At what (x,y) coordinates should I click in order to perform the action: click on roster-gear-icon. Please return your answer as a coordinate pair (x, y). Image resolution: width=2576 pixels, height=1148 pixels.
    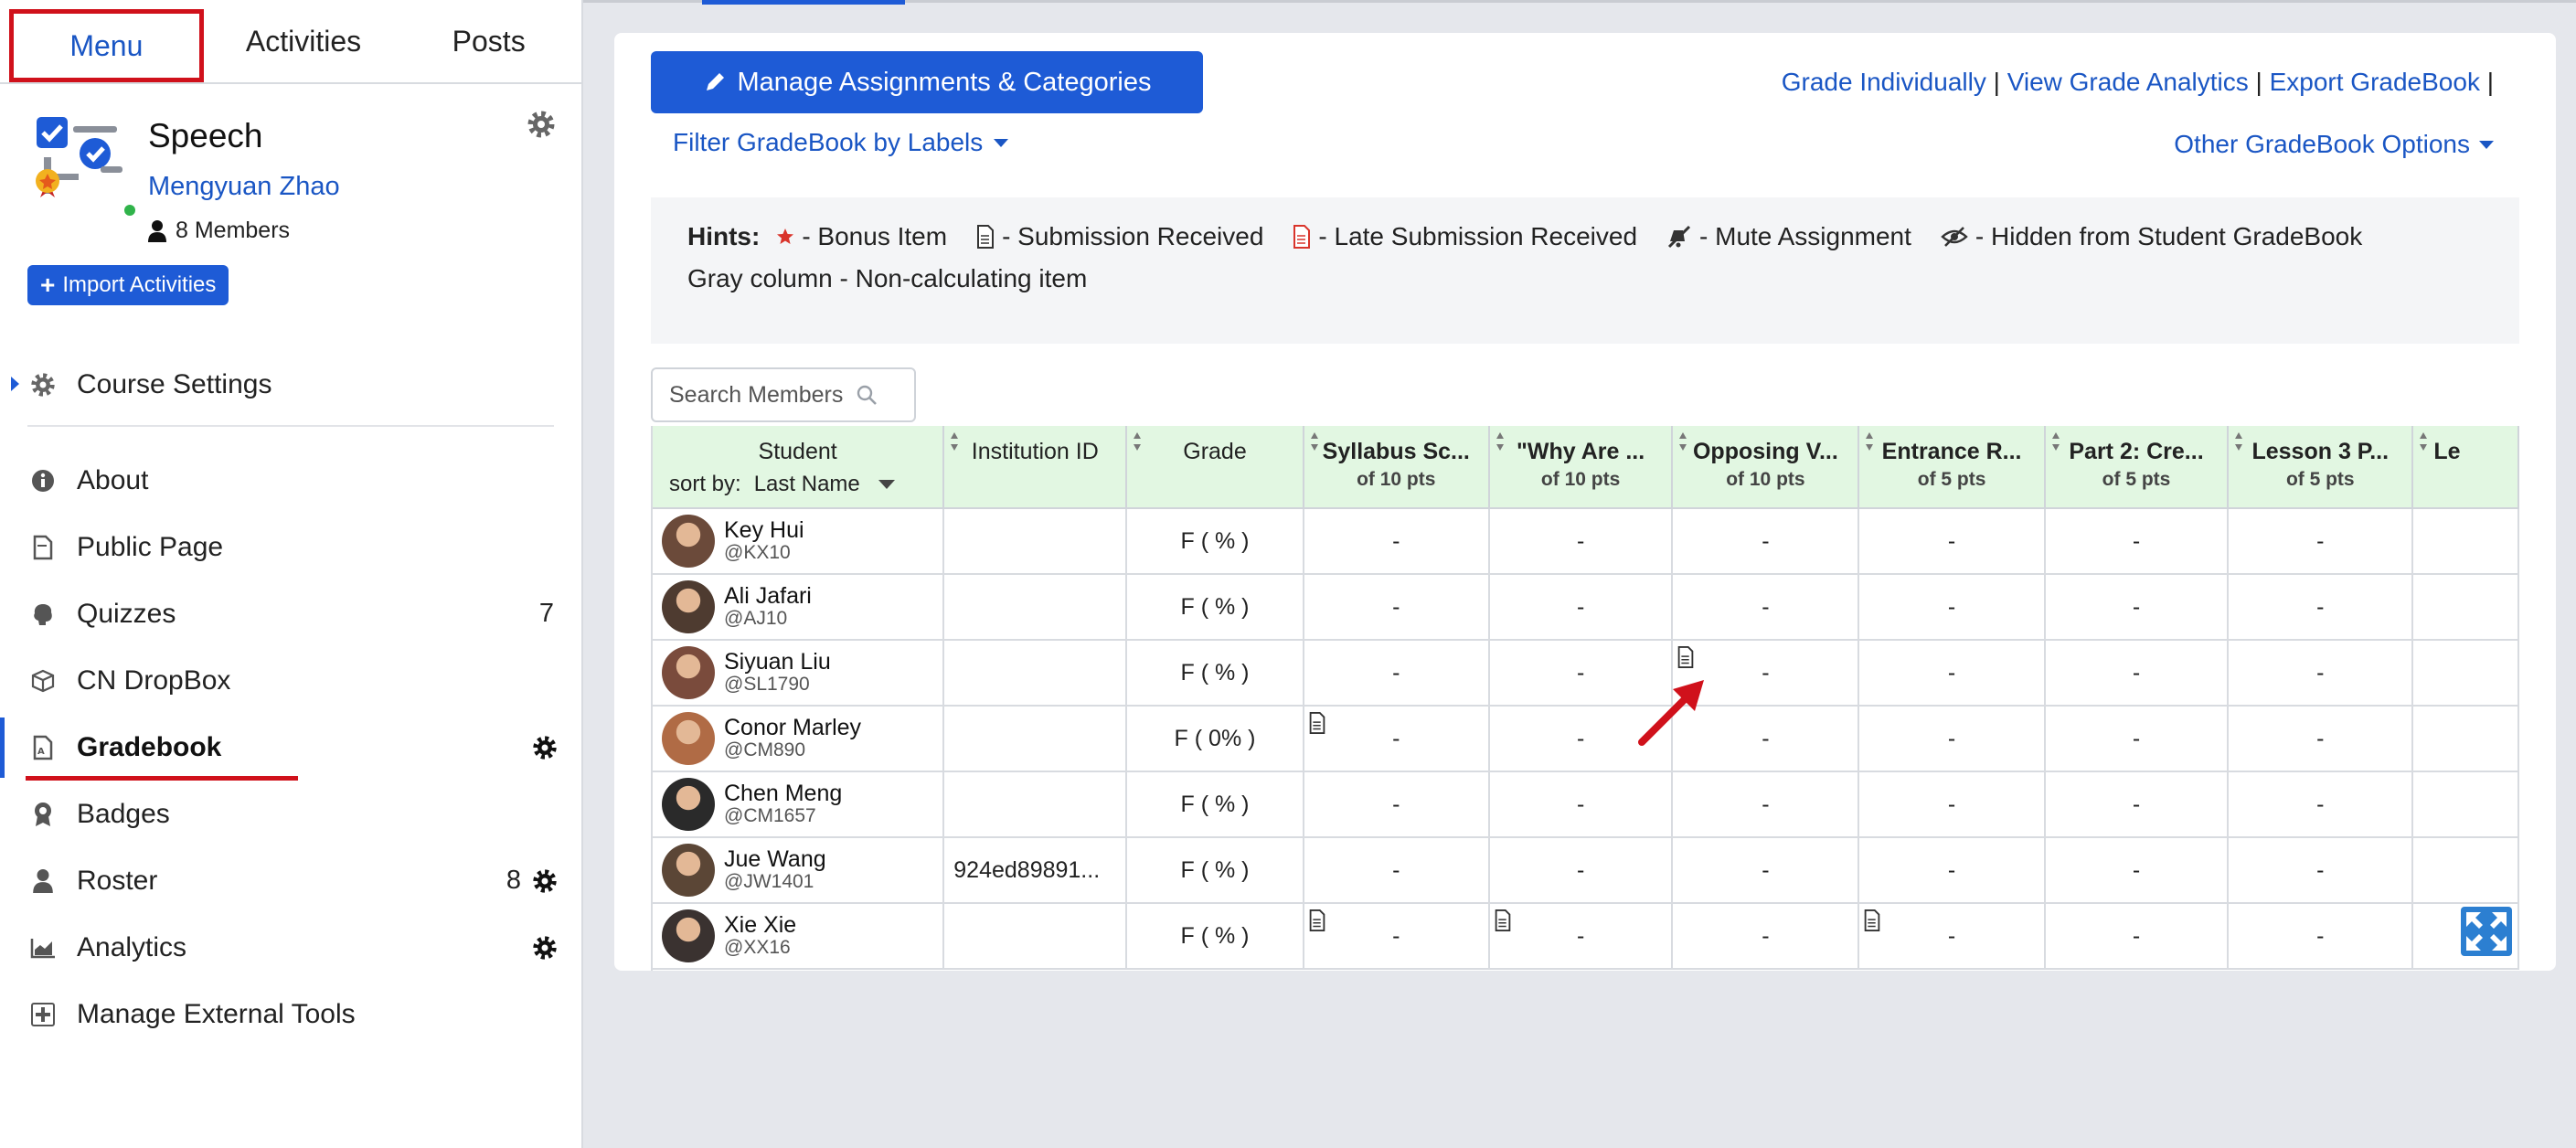
    Looking at the image, I should click on (545, 881).